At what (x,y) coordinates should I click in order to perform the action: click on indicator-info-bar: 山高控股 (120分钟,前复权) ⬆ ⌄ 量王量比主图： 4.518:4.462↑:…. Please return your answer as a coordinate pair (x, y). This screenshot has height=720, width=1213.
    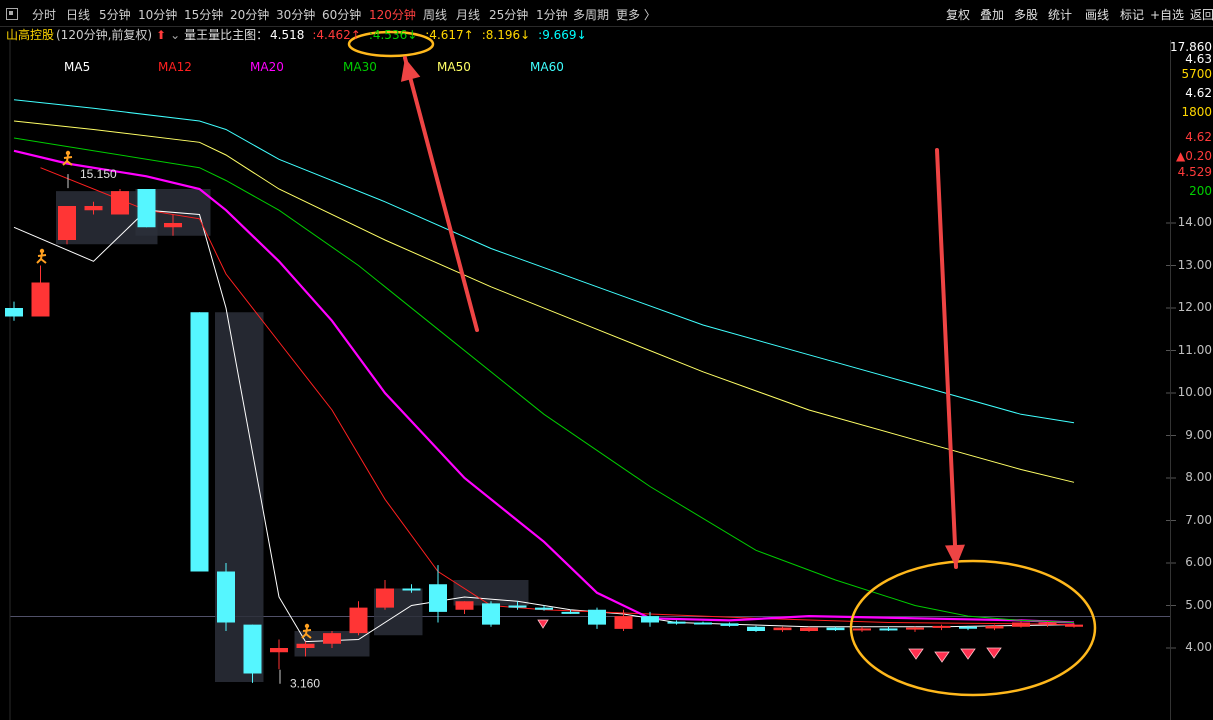
    Looking at the image, I should click on (606, 35).